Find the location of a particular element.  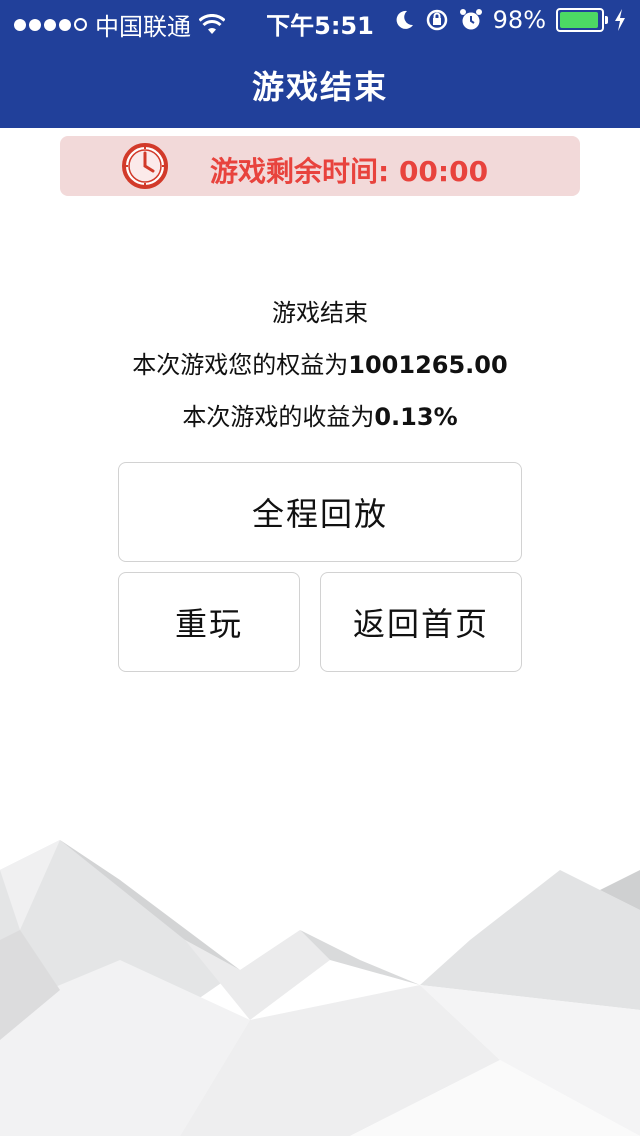

countdown-banner: 游戏剩余时间: 00:00 is located at coordinates (320, 166).